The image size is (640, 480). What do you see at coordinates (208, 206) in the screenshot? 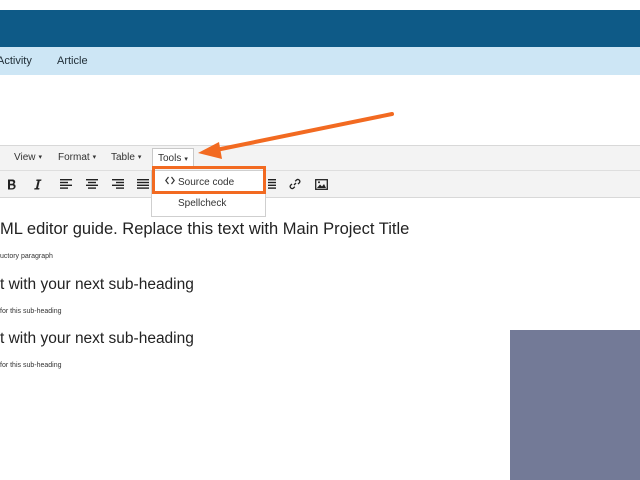
I see `menu-item-spellcheck: Spellcheck` at bounding box center [208, 206].